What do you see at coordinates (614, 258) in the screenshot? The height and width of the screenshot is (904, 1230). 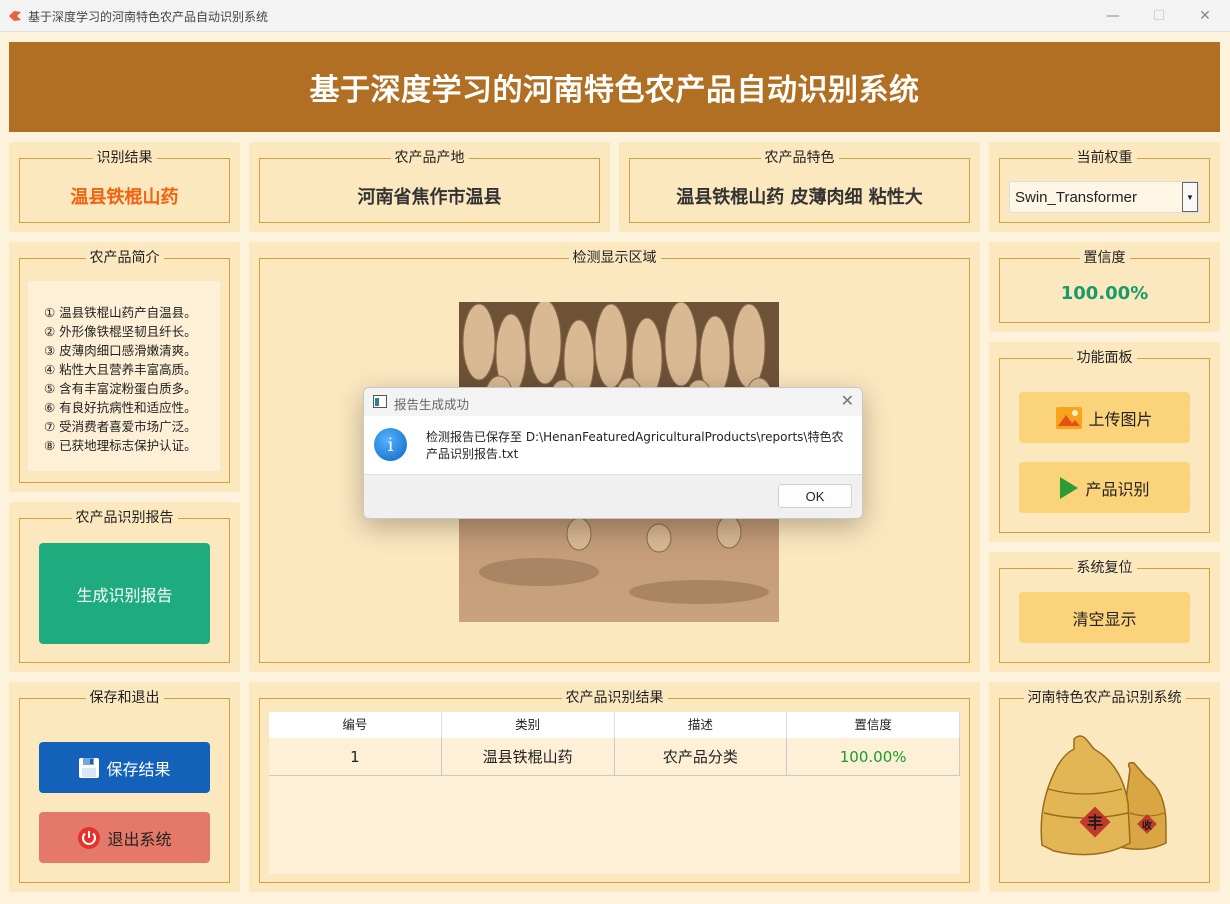 I see `detect-label: 检测显示区域` at bounding box center [614, 258].